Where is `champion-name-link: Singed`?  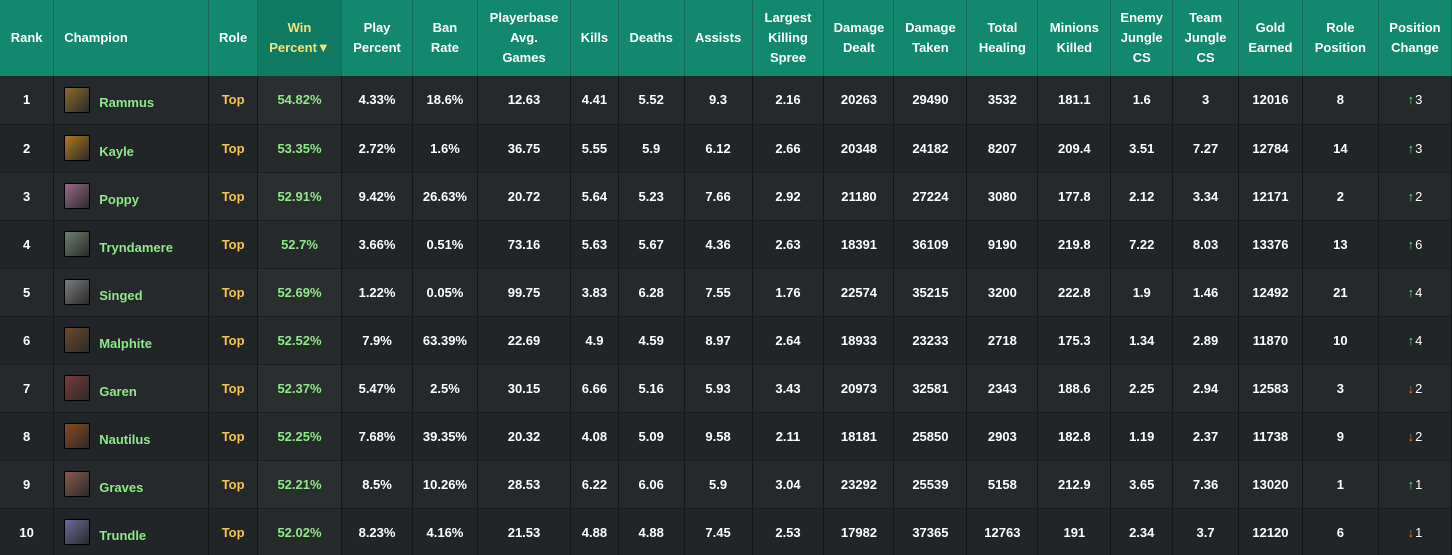 champion-name-link: Singed is located at coordinates (120, 295).